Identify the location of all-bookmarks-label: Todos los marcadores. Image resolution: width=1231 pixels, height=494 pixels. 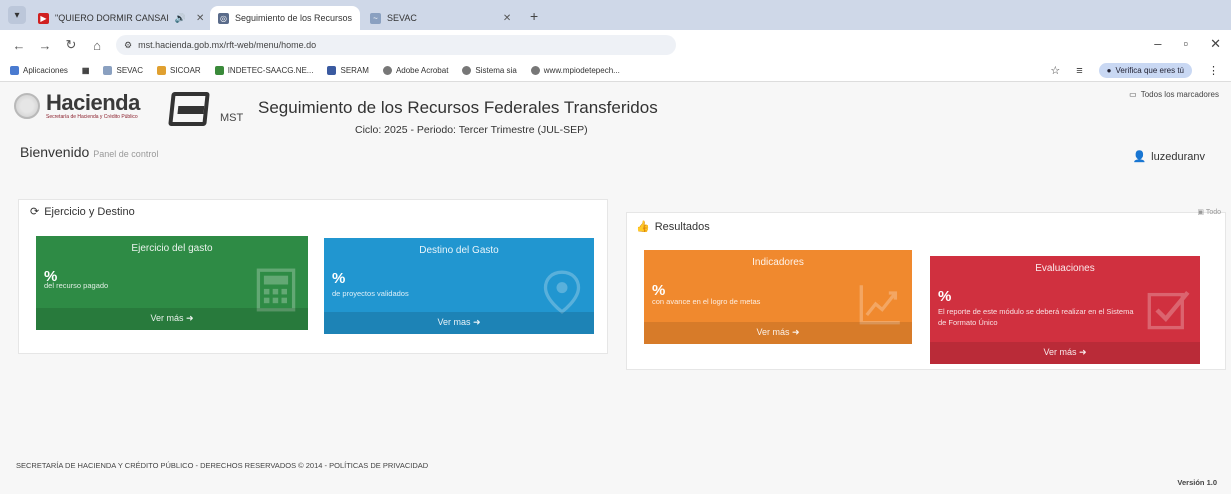
(1179, 94).